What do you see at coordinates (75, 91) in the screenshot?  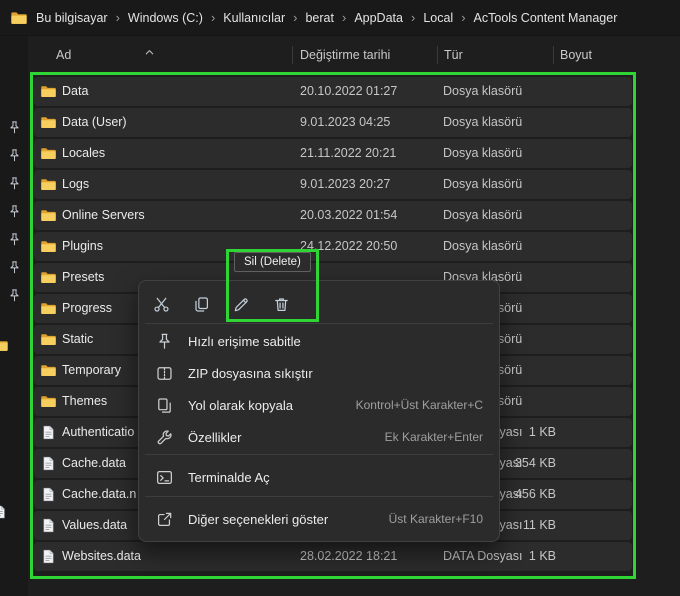 I see `file-name: Data` at bounding box center [75, 91].